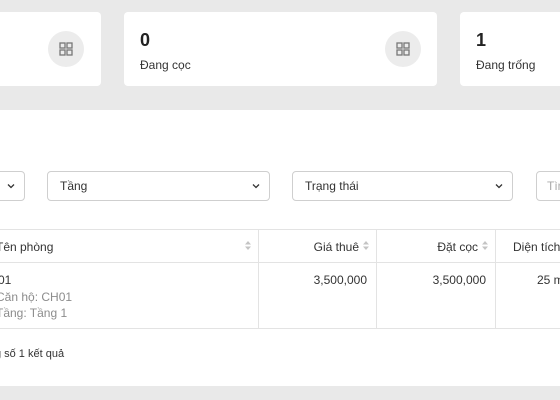  I want to click on floor-select-label: Tầng, so click(74, 186).